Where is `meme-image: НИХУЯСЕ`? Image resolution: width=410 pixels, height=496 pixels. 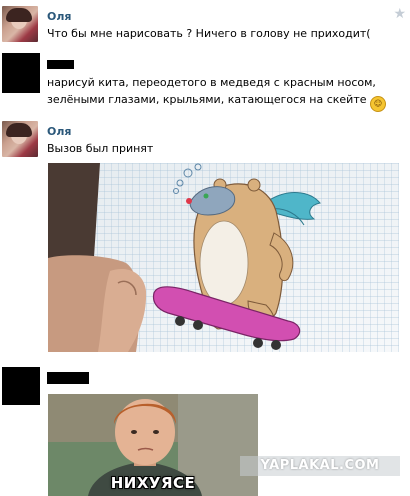 meme-image: НИХУЯСЕ is located at coordinates (153, 445).